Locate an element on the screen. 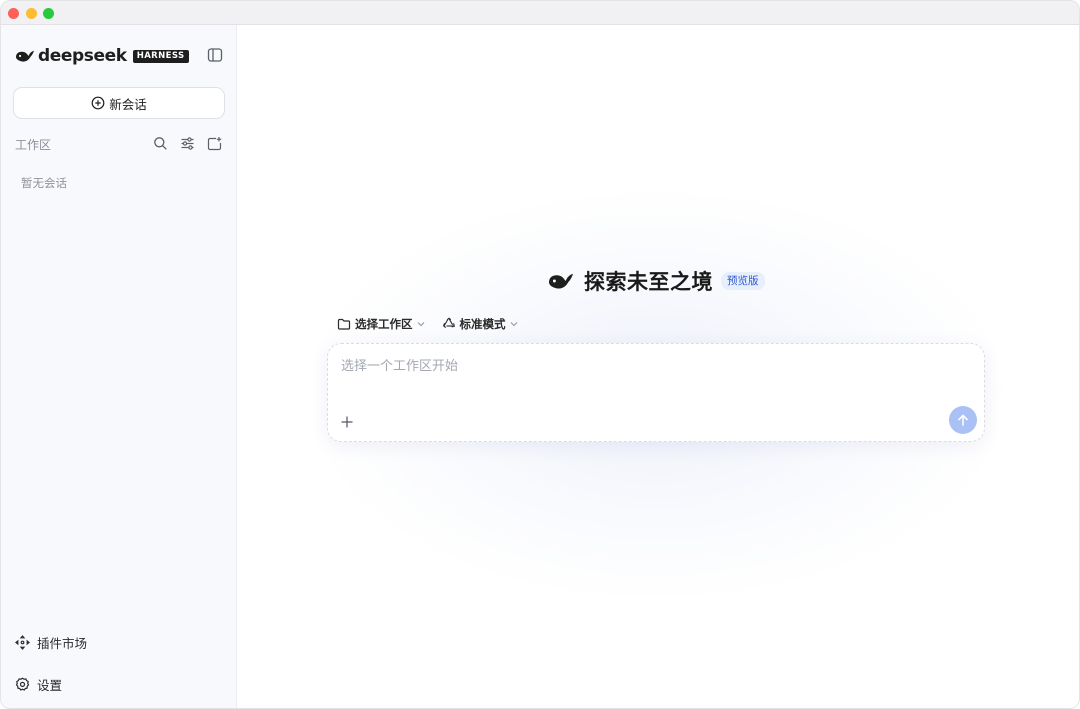  brand-badge: HARNESS is located at coordinates (160, 56).